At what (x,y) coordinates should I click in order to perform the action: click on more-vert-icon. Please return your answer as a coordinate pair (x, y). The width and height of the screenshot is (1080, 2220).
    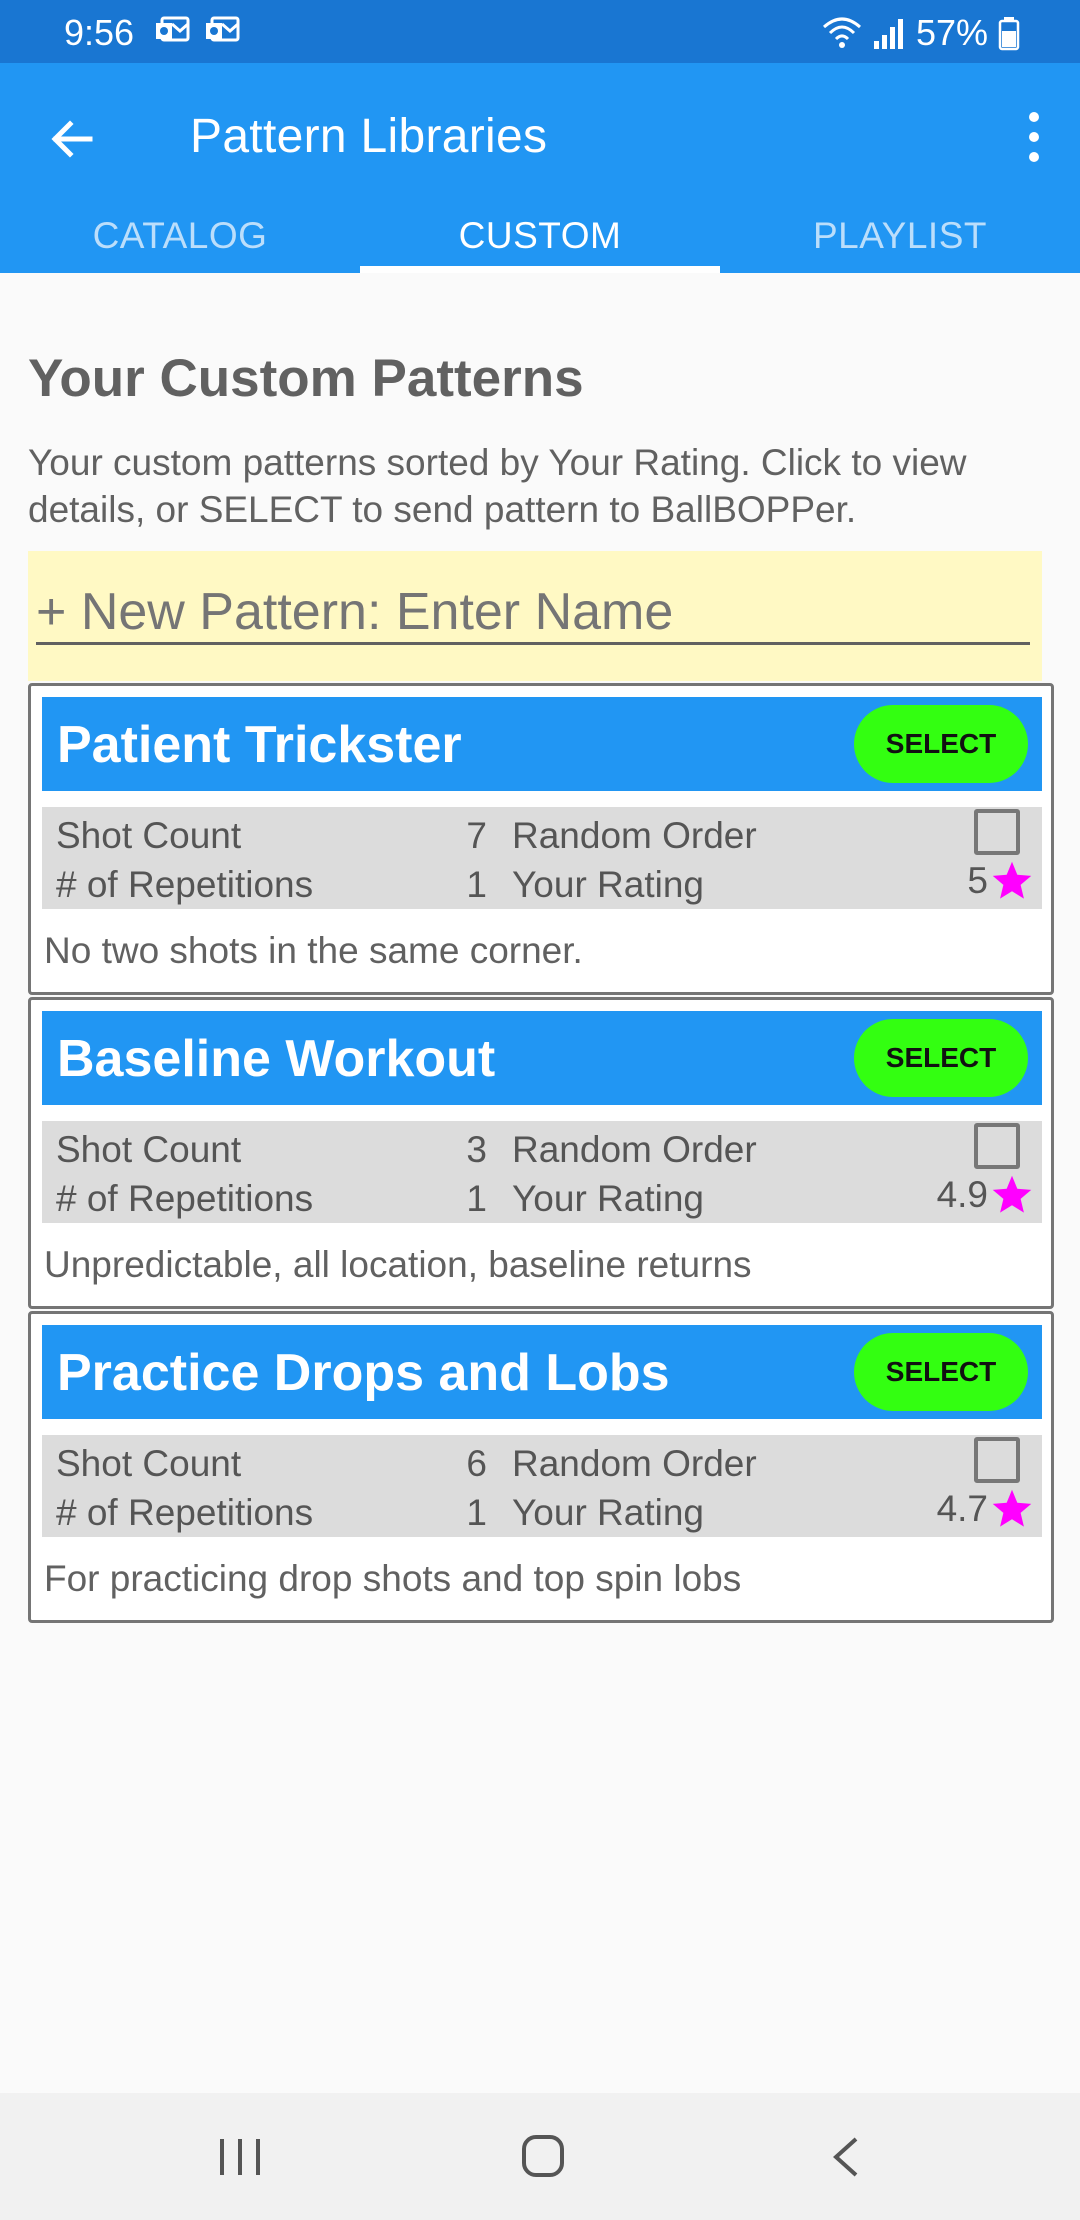
    Looking at the image, I should click on (1034, 137).